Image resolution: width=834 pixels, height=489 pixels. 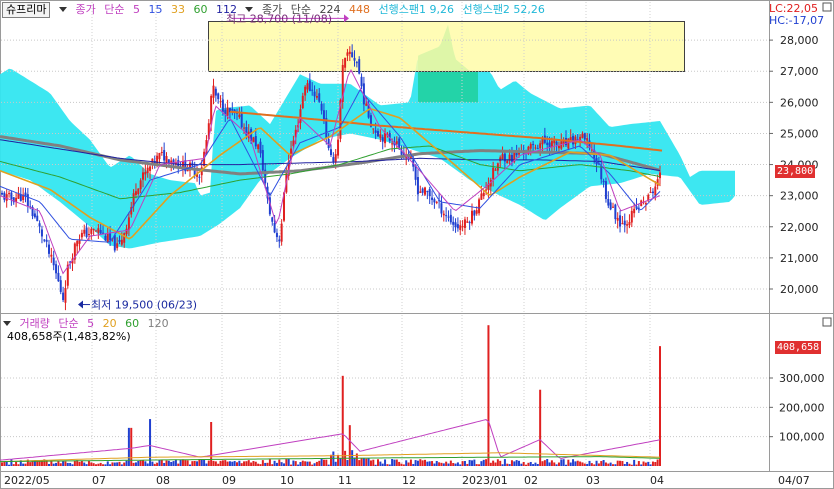 What do you see at coordinates (300, 9) in the screenshot?
I see `ma-type-label-2: 단순` at bounding box center [300, 9].